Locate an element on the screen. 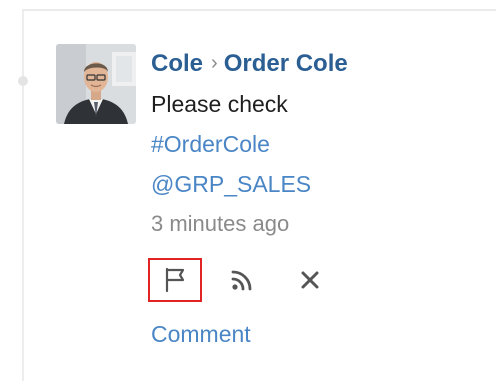 The width and height of the screenshot is (496, 381). rss-feed-icon is located at coordinates (241, 280).